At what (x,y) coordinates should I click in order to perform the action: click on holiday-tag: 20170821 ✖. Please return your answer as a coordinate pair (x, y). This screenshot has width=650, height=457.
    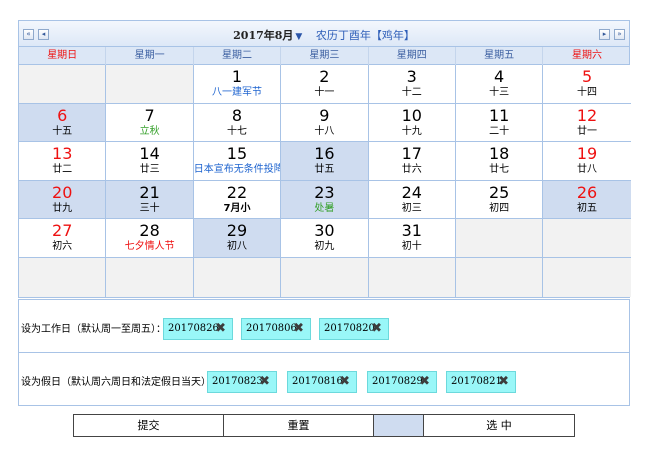
    Looking at the image, I should click on (481, 382).